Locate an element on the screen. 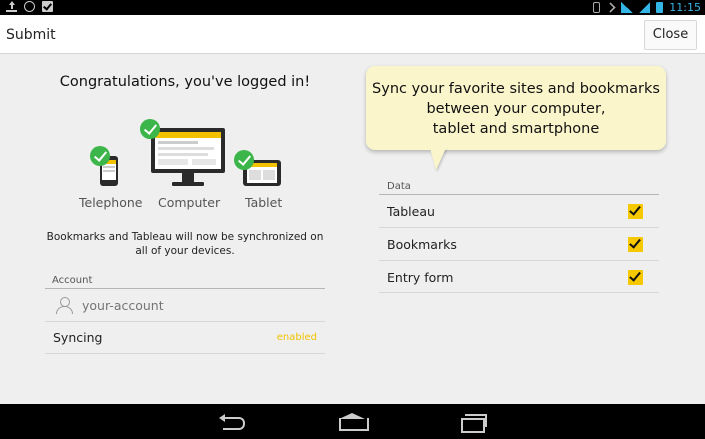  tablet-check-icon is located at coordinates (244, 160).